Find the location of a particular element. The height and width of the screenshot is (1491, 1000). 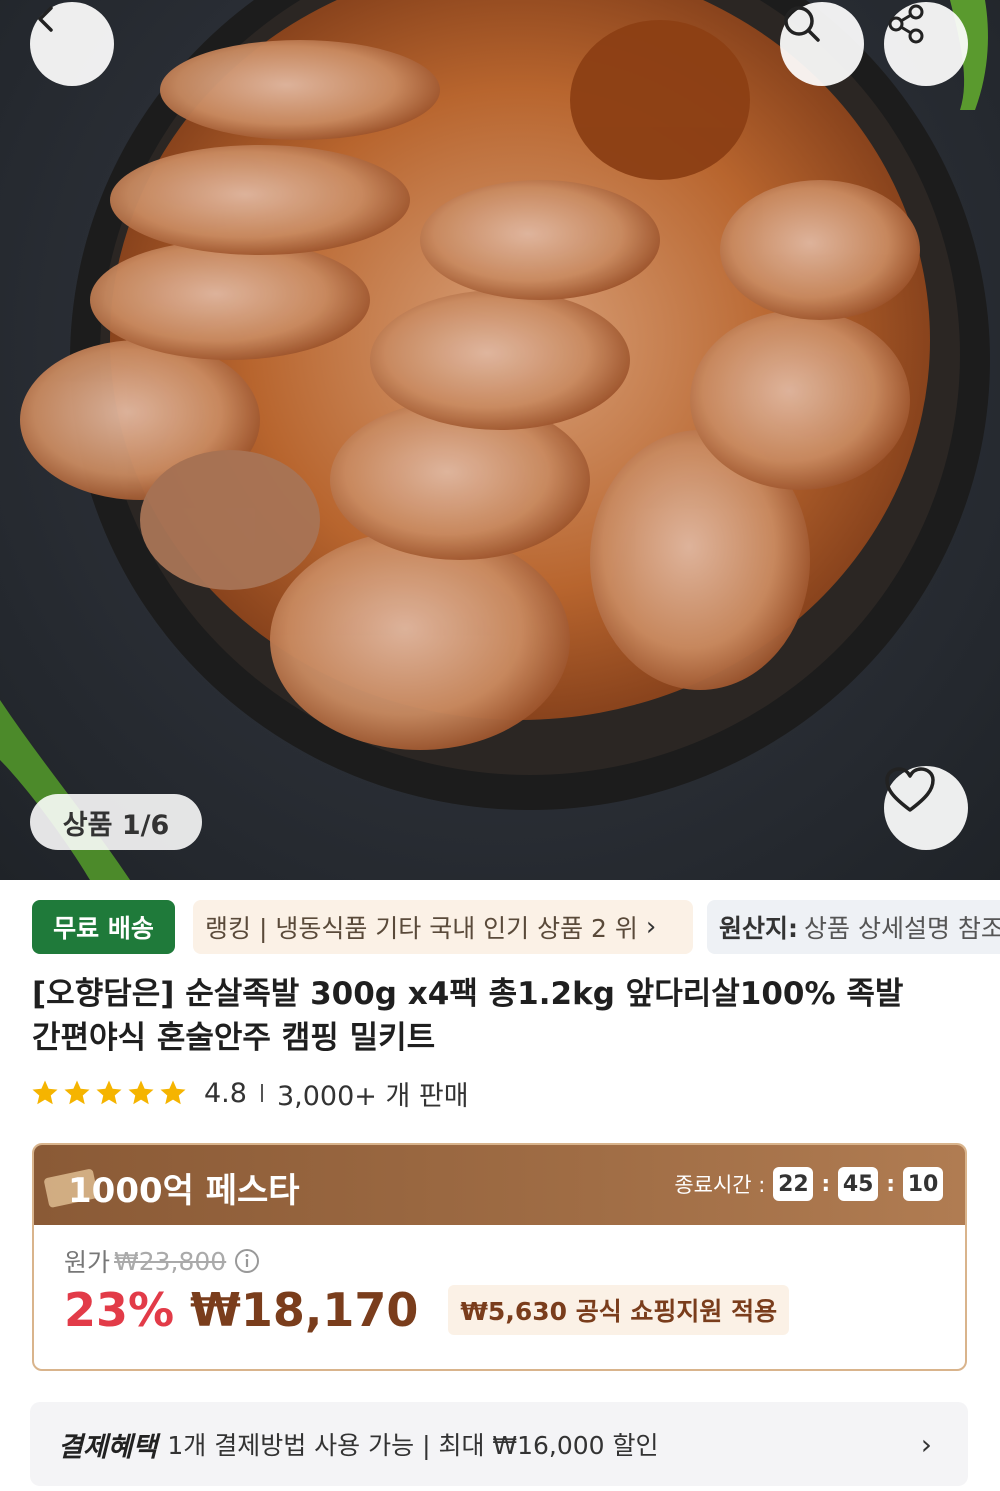

star-rating is located at coordinates (109, 1093).